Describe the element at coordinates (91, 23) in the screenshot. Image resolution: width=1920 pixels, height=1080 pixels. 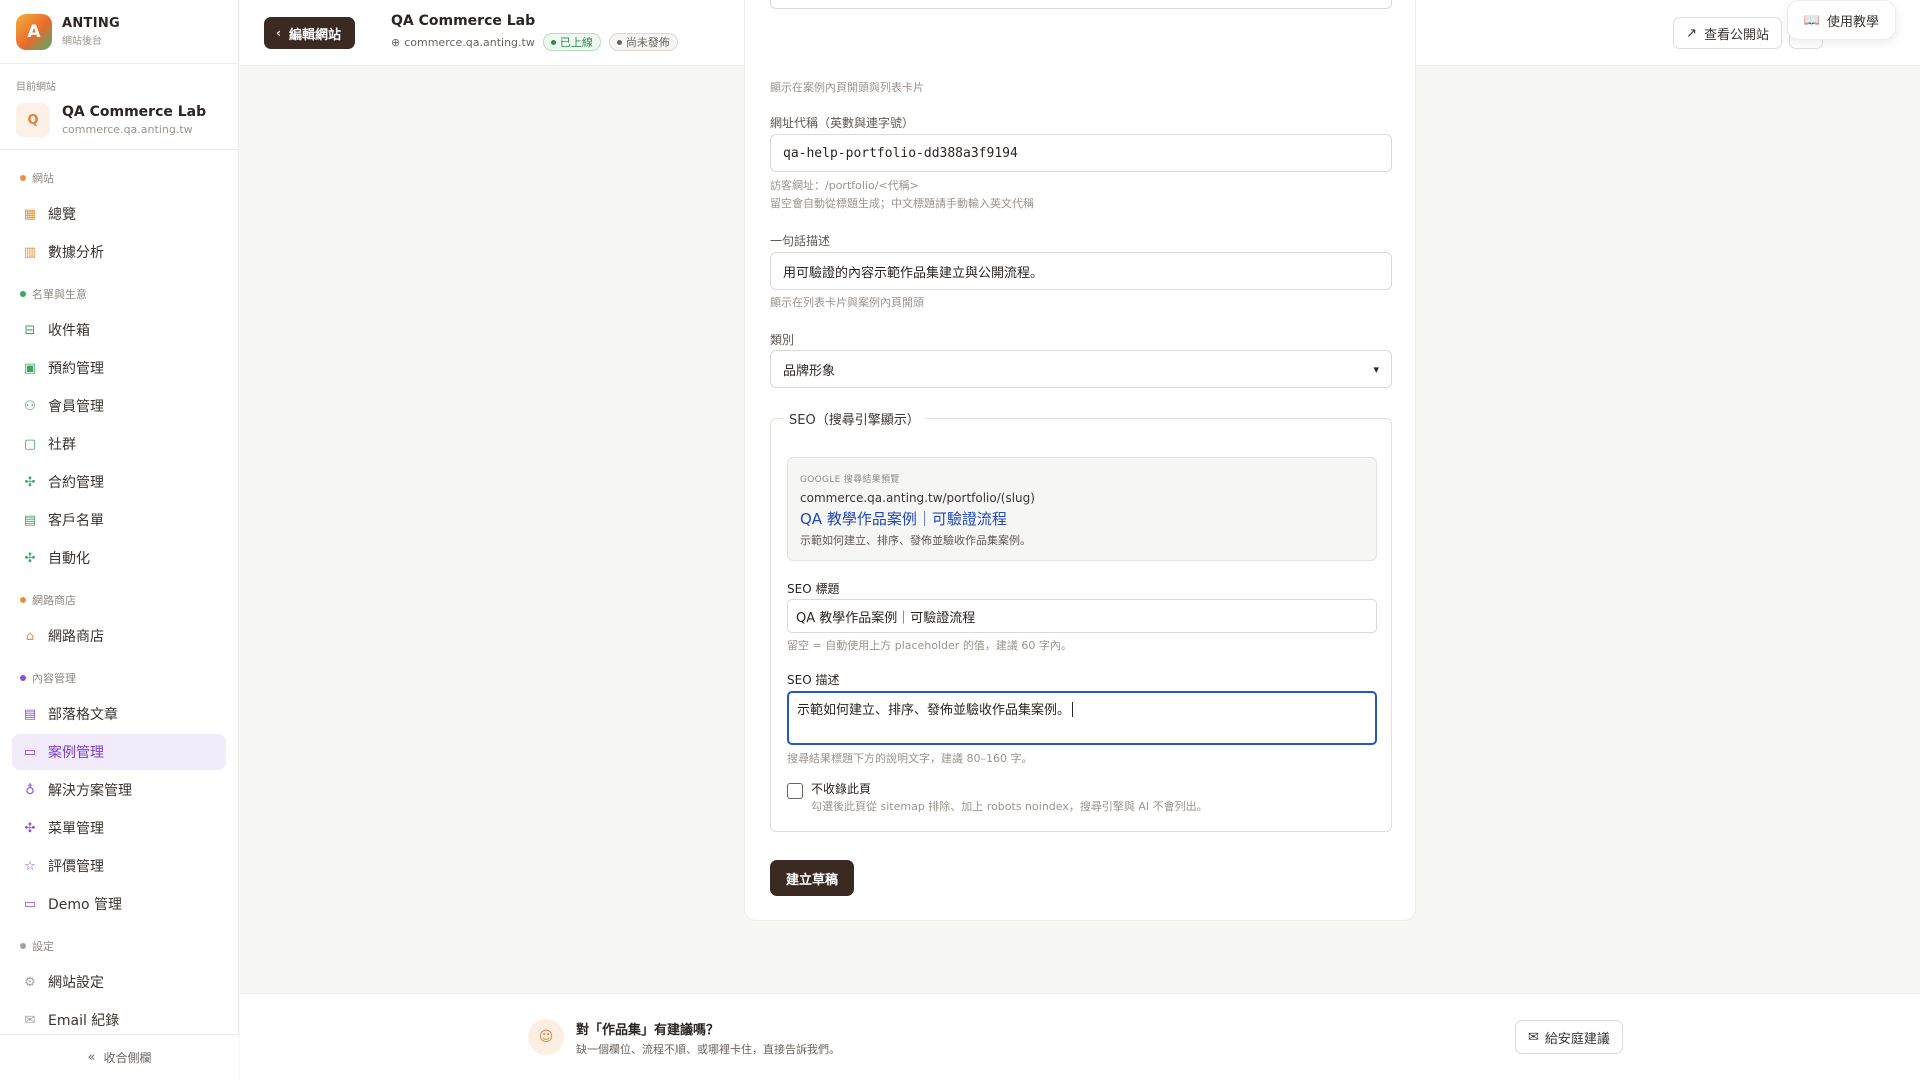
I see `brand-name: ANTING` at that location.